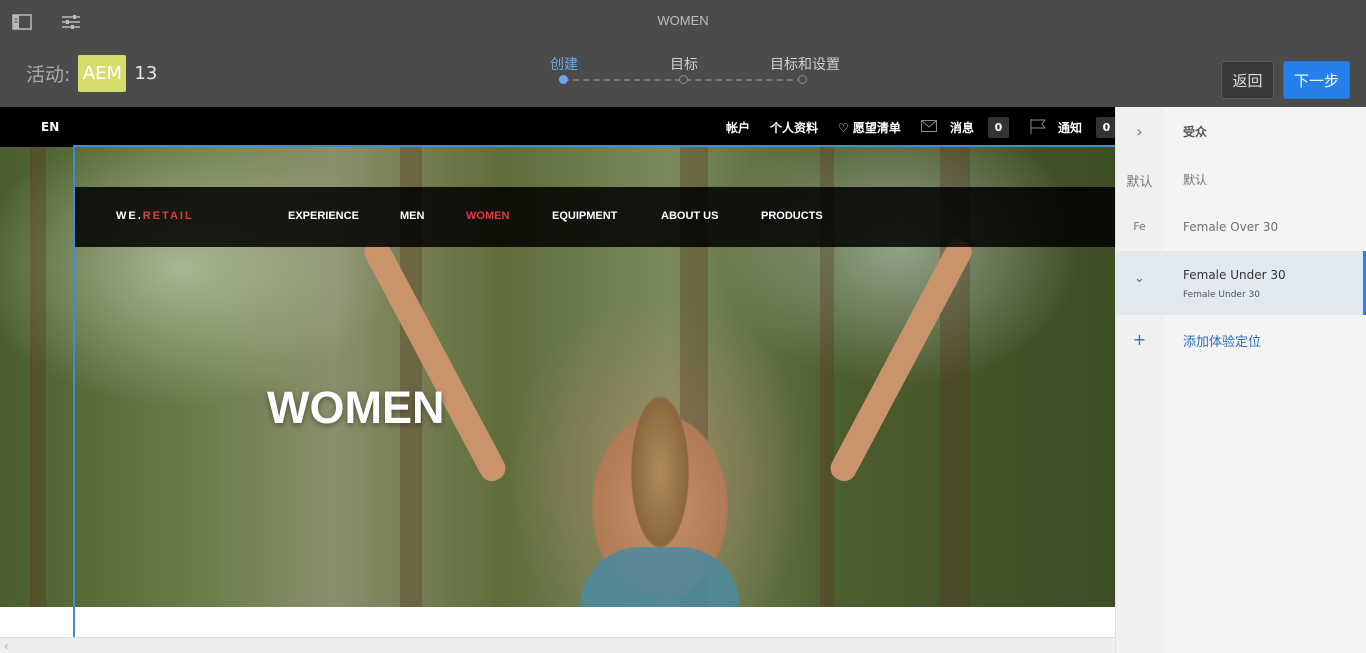  I want to click on messages-count-badge: 0, so click(998, 127).